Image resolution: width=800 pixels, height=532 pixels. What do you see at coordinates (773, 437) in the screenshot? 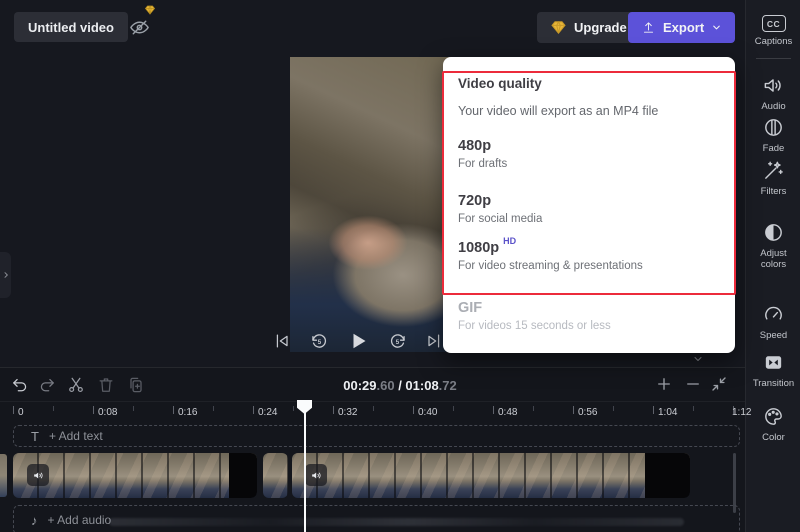
I see `sidebar-item-label: Color` at bounding box center [773, 437].